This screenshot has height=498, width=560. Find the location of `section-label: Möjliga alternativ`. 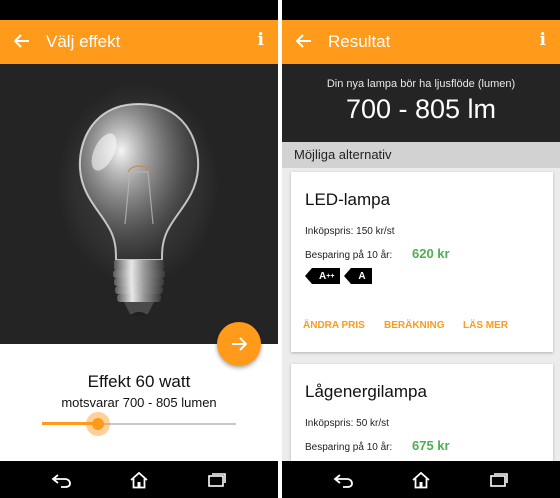

section-label: Möjliga alternativ is located at coordinates (421, 155).